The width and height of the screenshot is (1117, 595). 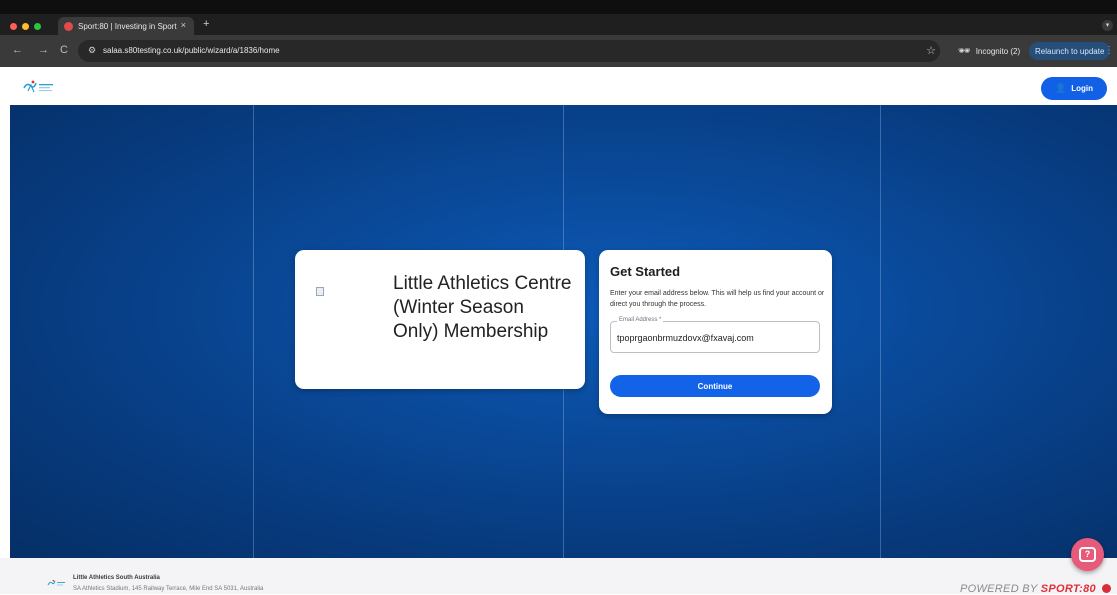 What do you see at coordinates (999, 589) in the screenshot?
I see `powered-by-prefix: POWERED BY` at bounding box center [999, 589].